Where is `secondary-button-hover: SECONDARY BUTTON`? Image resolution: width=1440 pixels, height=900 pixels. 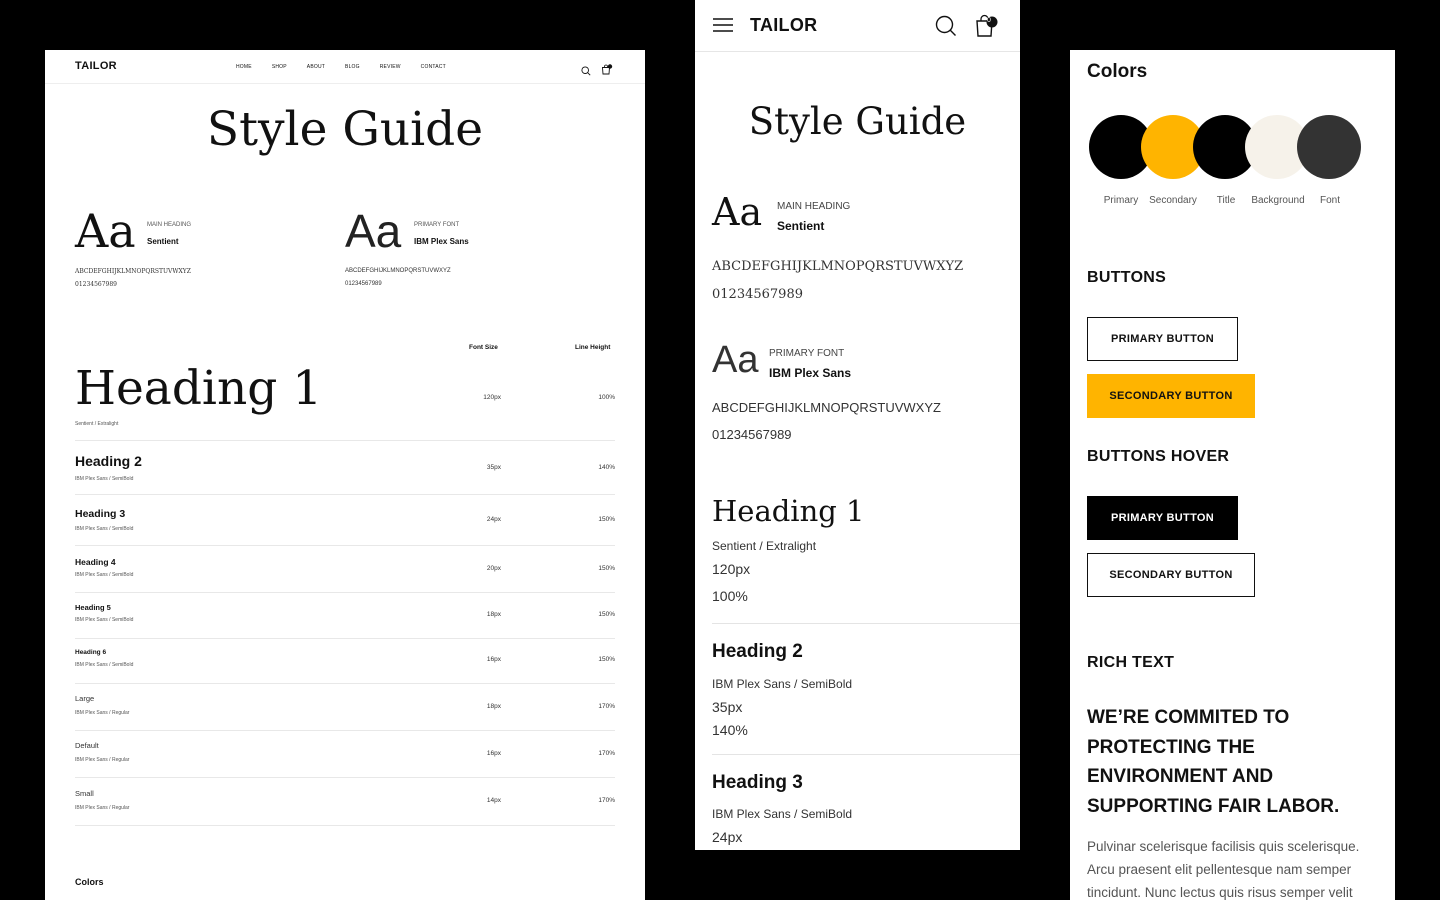
secondary-button-hover: SECONDARY BUTTON is located at coordinates (1171, 575).